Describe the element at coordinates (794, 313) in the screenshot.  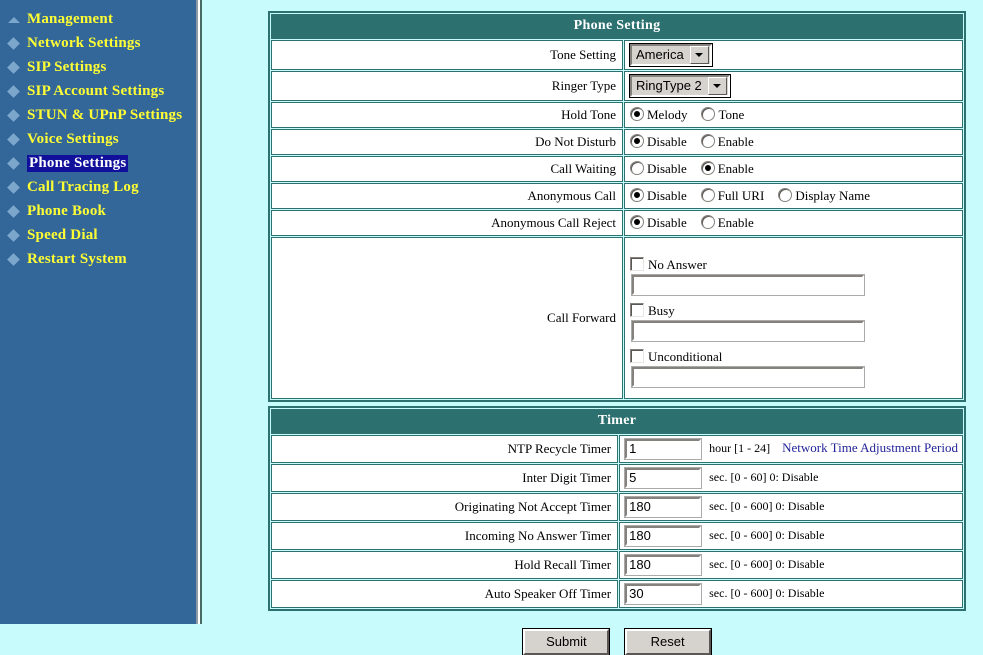
I see `call-forward-block: No Answer Busy Unconditional` at that location.